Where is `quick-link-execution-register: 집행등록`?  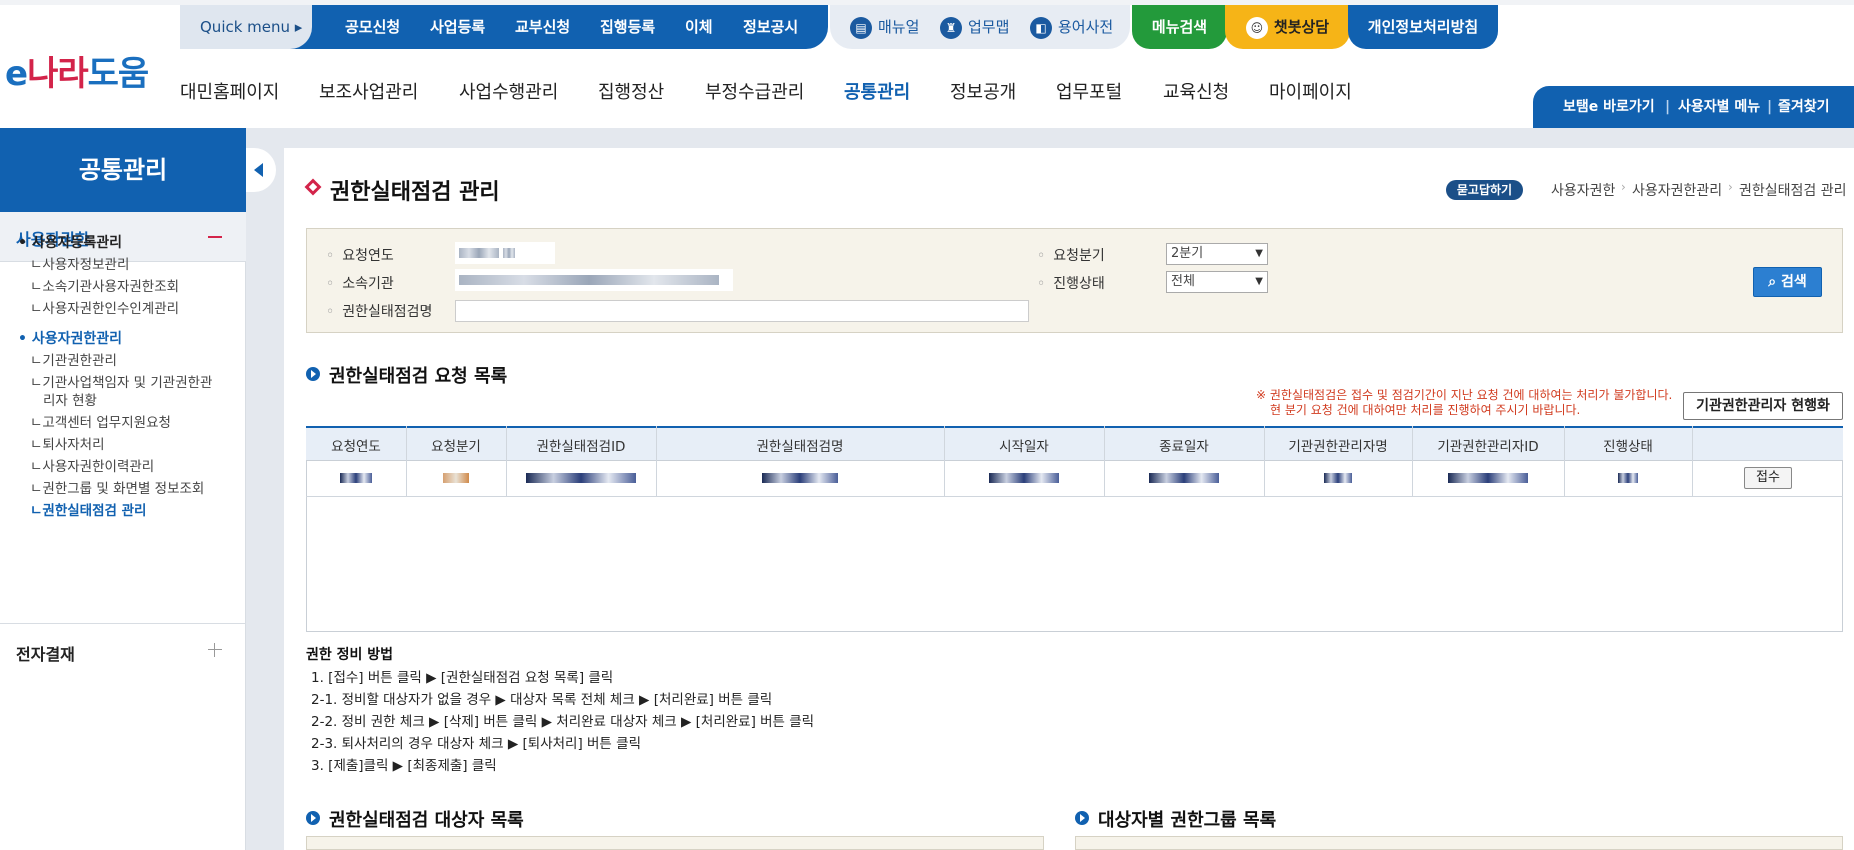
quick-link-execution-register: 집행등록 is located at coordinates (627, 27).